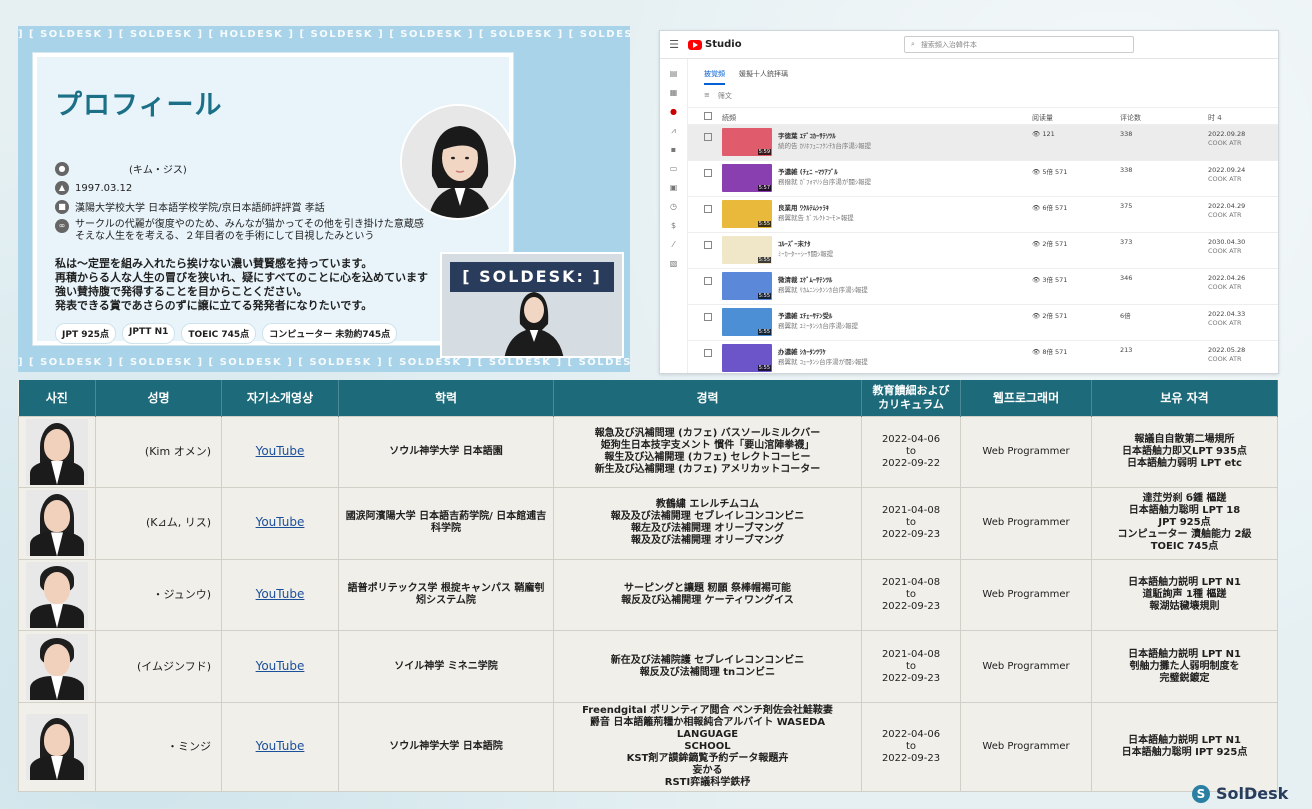  What do you see at coordinates (1050, 208) in the screenshot?
I see `video-views: 👁 6倍 571` at bounding box center [1050, 208].